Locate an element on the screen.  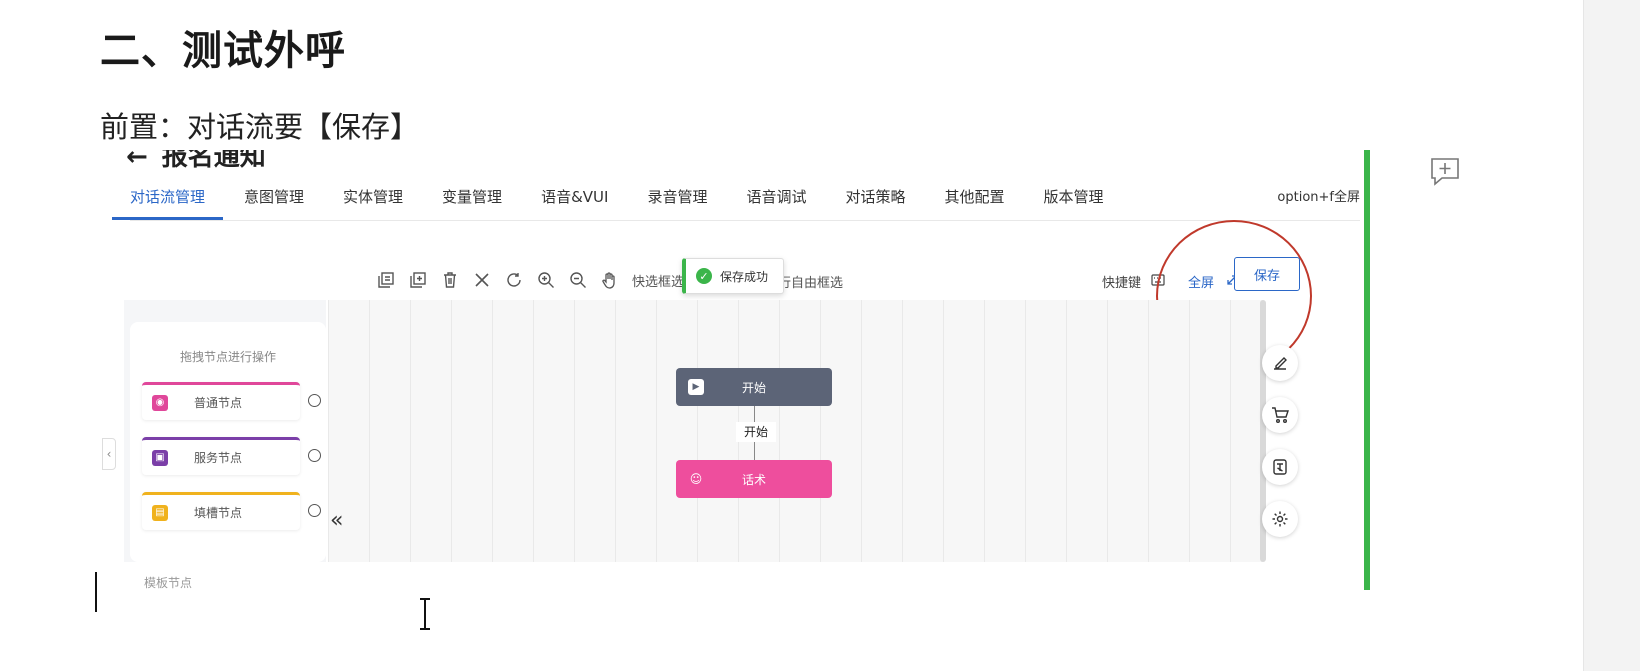
cart-icon is located at coordinates (1280, 415).